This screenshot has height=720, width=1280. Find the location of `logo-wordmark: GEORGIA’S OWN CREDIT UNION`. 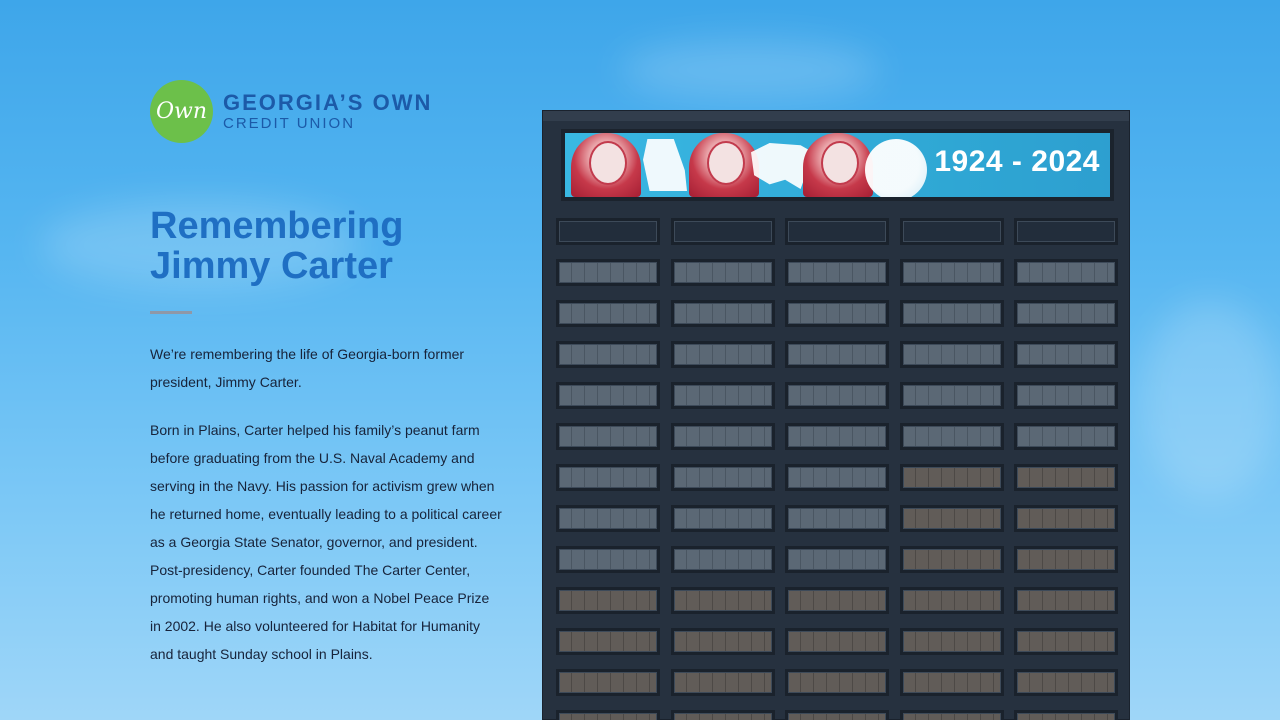

logo-wordmark: GEORGIA’S OWN CREDIT UNION is located at coordinates (327, 111).